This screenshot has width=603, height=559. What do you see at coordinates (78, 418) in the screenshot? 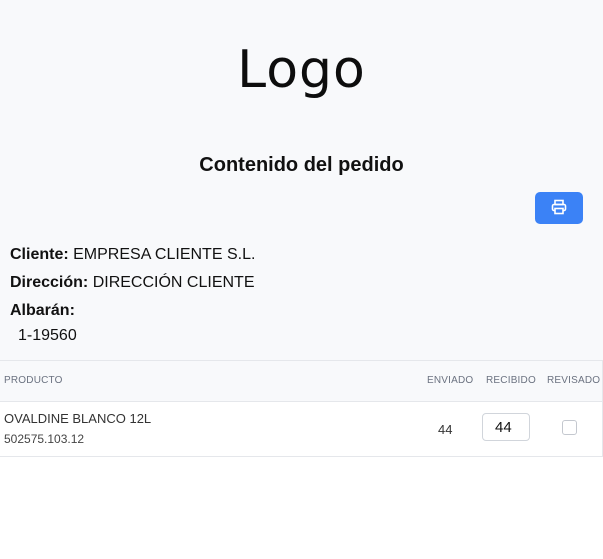
I see `product-name: OVALDINE BLANCO 12L` at bounding box center [78, 418].